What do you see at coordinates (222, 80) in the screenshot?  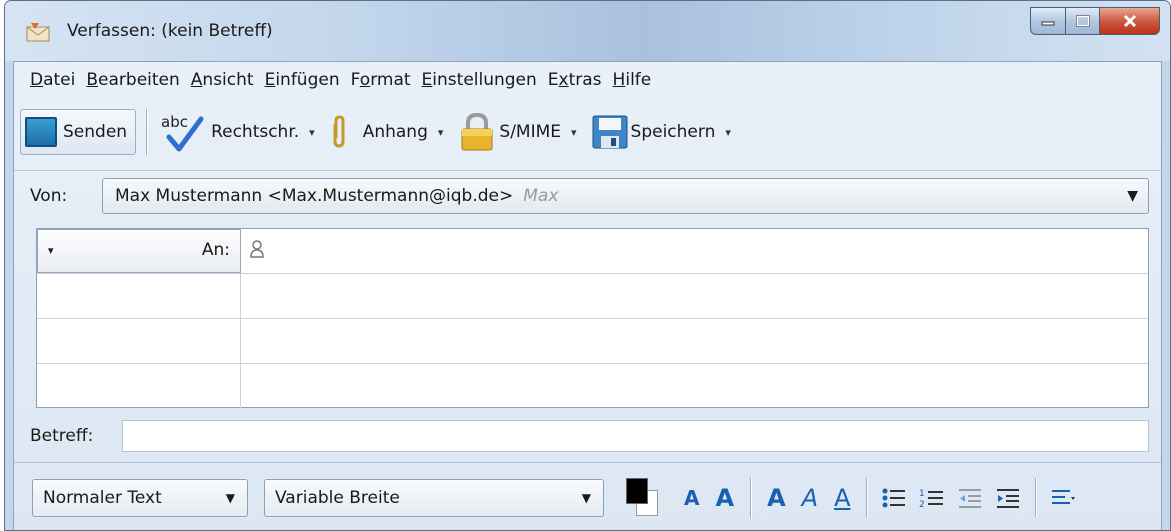 I see `menu-ansicht: Ansicht` at bounding box center [222, 80].